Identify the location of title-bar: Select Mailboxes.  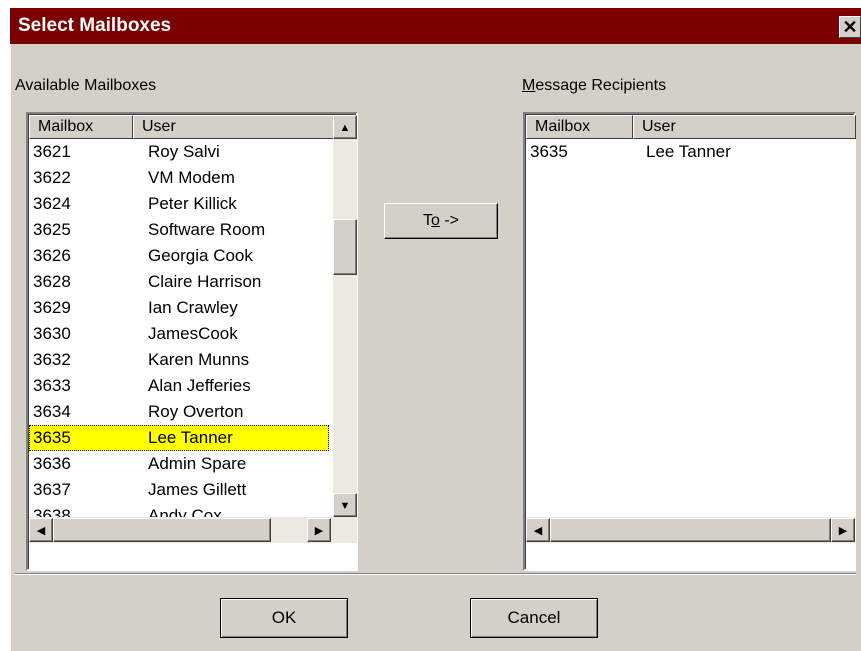
(435, 26).